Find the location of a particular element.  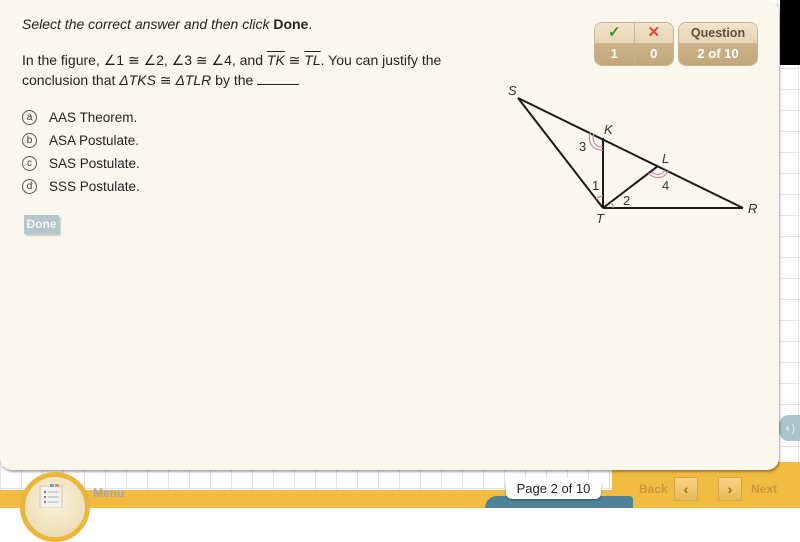

option-label: ASA Postulate. is located at coordinates (94, 140).